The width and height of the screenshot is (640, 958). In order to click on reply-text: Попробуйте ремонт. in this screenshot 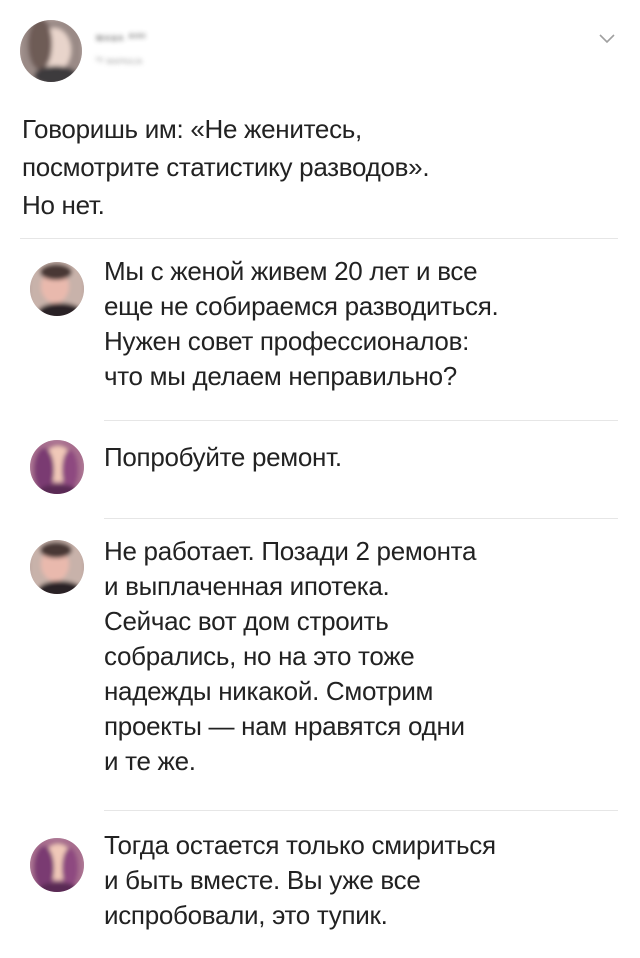, I will do `click(223, 457)`.